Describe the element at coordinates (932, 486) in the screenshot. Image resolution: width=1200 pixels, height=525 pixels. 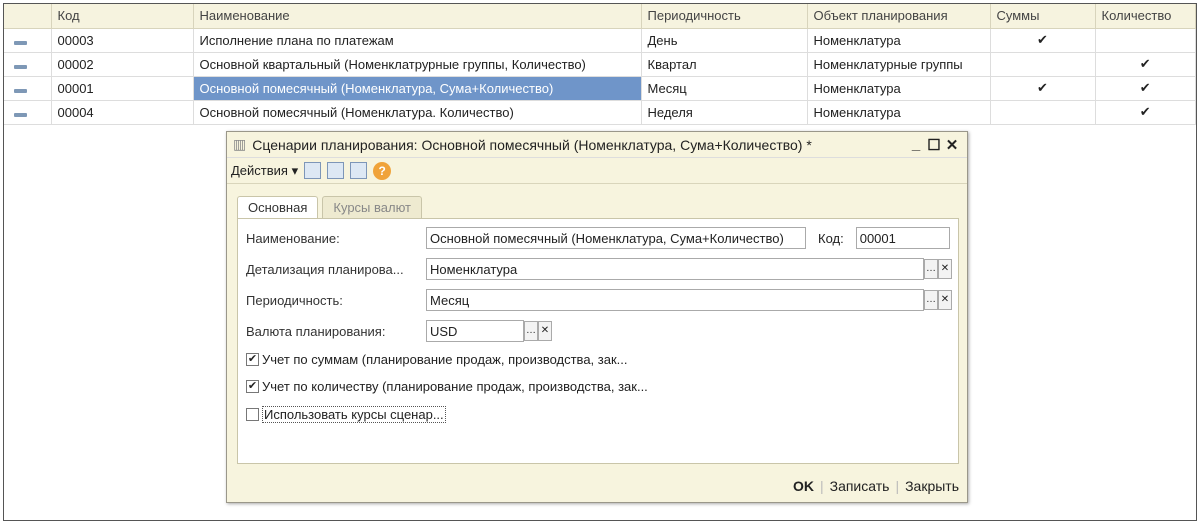
I see `close-button: Закрыть` at that location.